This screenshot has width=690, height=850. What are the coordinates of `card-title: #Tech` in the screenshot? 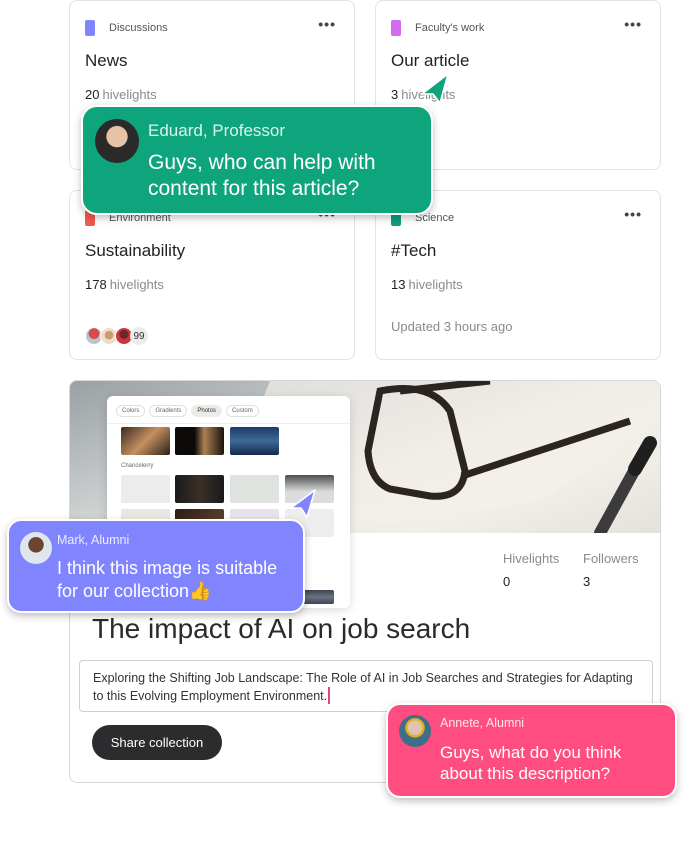 It's located at (414, 250).